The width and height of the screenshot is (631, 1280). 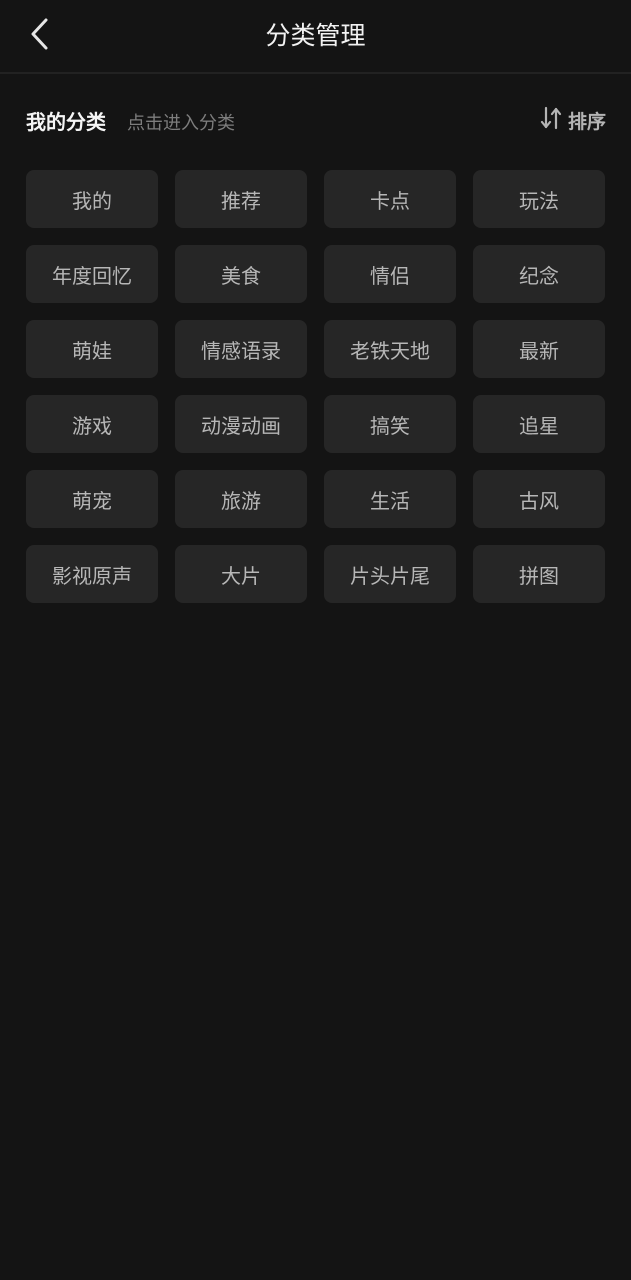 I want to click on category-tag: 生活, so click(x=390, y=499).